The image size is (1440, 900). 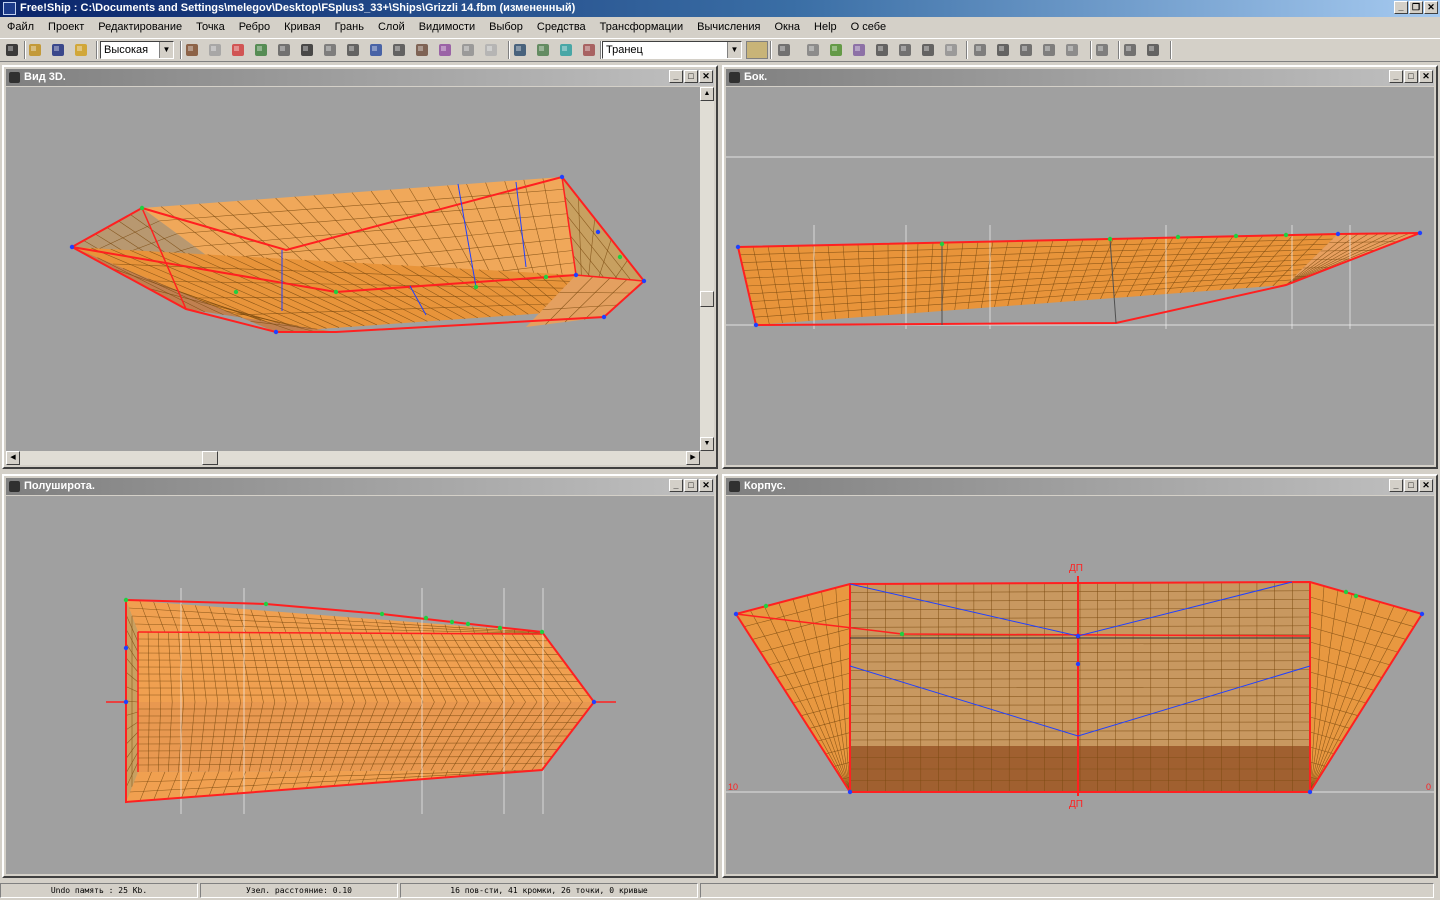 What do you see at coordinates (349, 27) in the screenshot?
I see `menu-face: Грань` at bounding box center [349, 27].